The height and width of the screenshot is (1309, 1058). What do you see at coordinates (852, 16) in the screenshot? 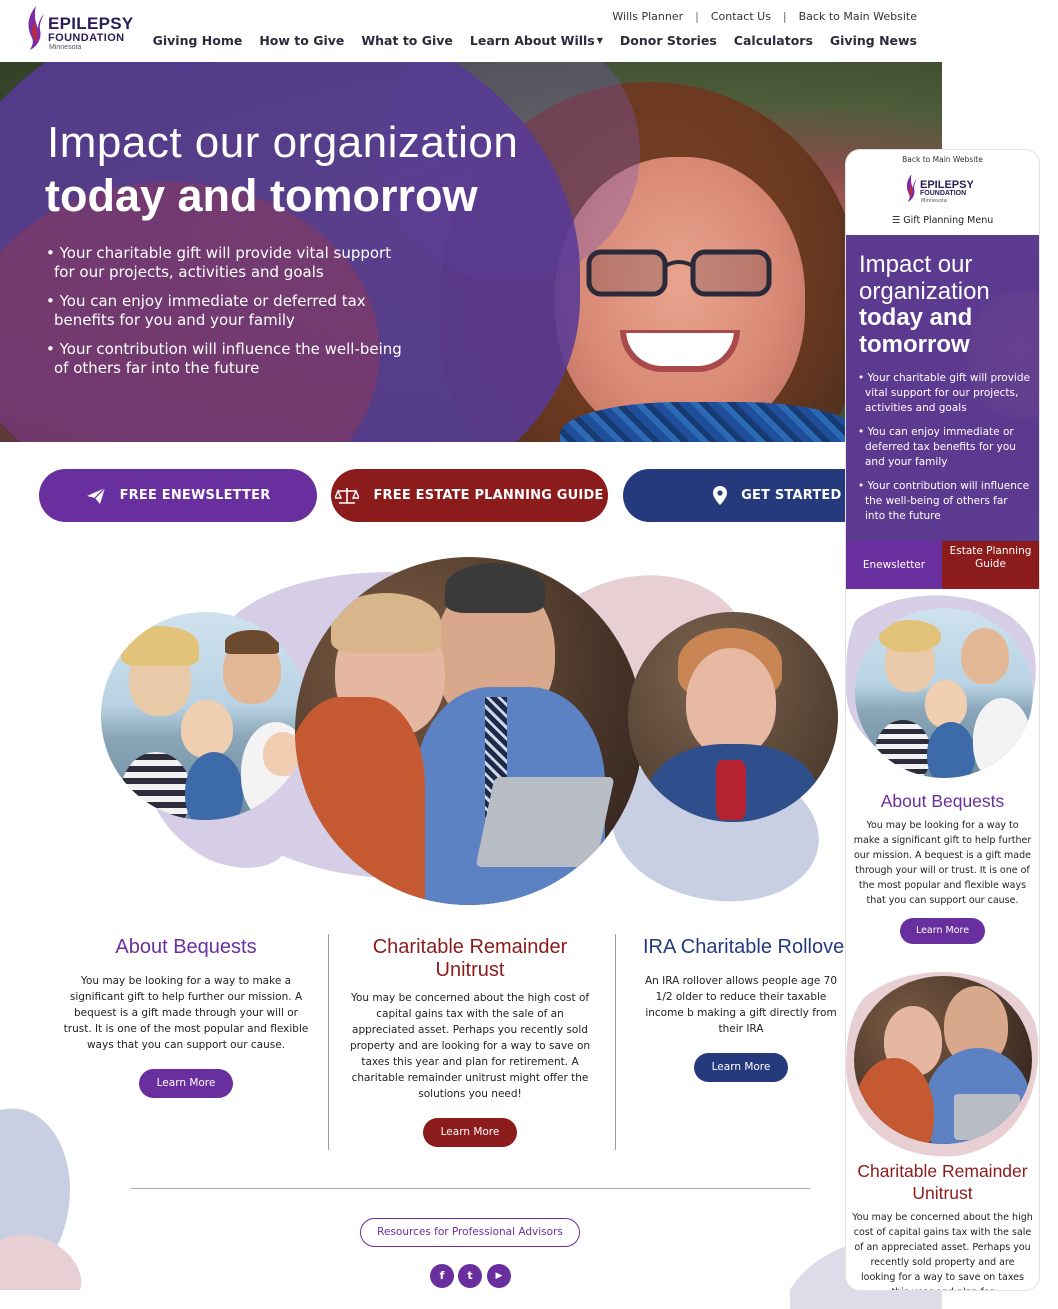
I see `utility-link-main-website: Back to Main Website` at bounding box center [852, 16].